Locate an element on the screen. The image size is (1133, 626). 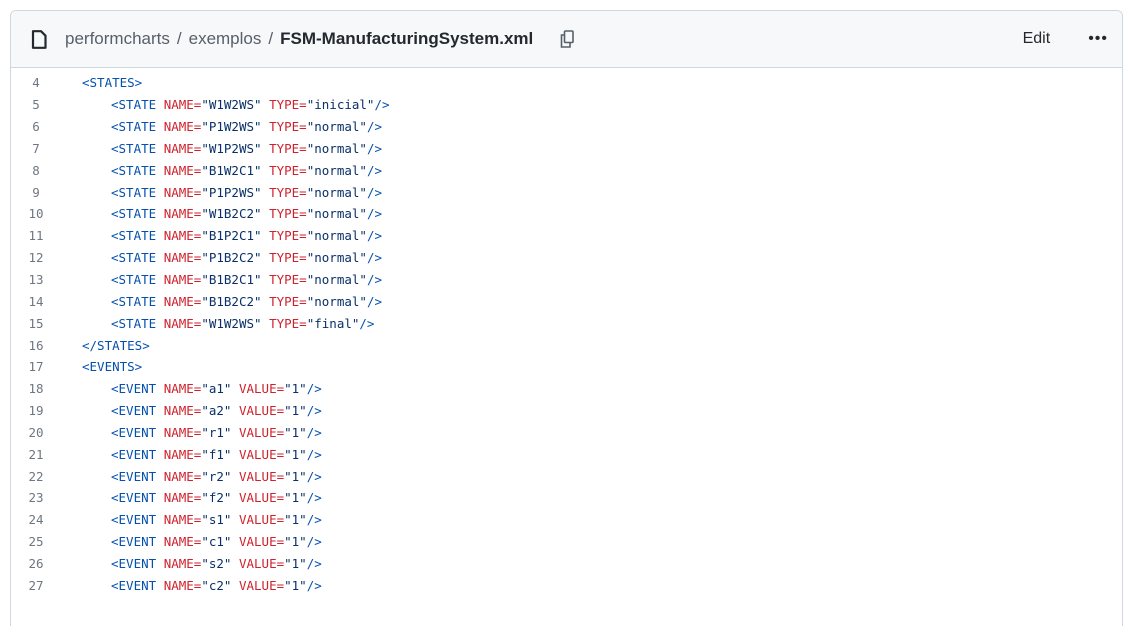
line-number: 23 is located at coordinates (36, 497).